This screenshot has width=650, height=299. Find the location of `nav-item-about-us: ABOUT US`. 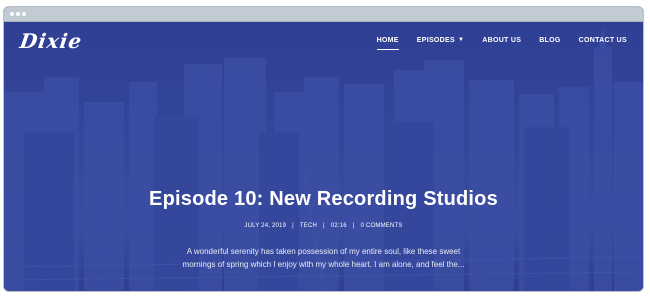

nav-item-about-us: ABOUT US is located at coordinates (501, 40).